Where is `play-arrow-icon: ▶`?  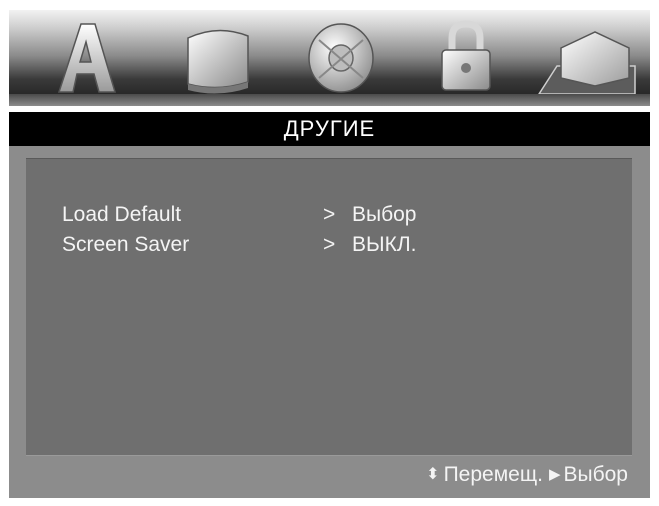 play-arrow-icon: ▶ is located at coordinates (554, 474).